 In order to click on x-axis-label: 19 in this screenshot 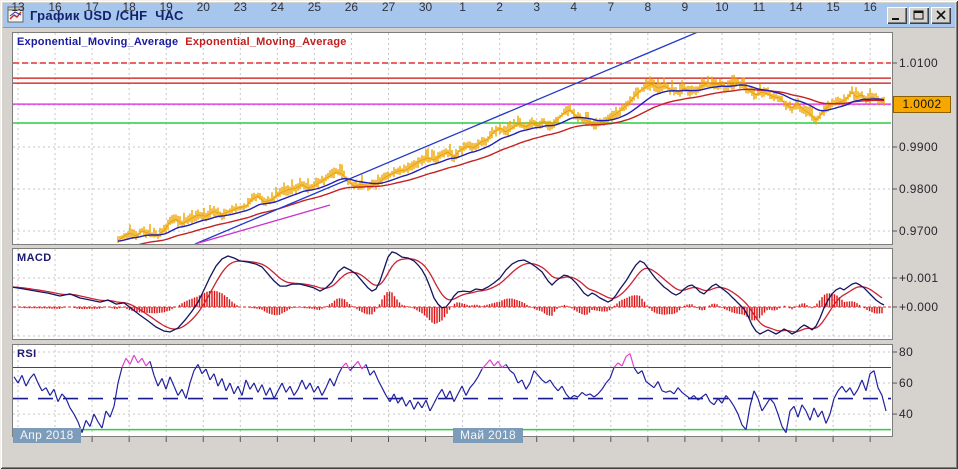, I will do `click(166, 7)`.